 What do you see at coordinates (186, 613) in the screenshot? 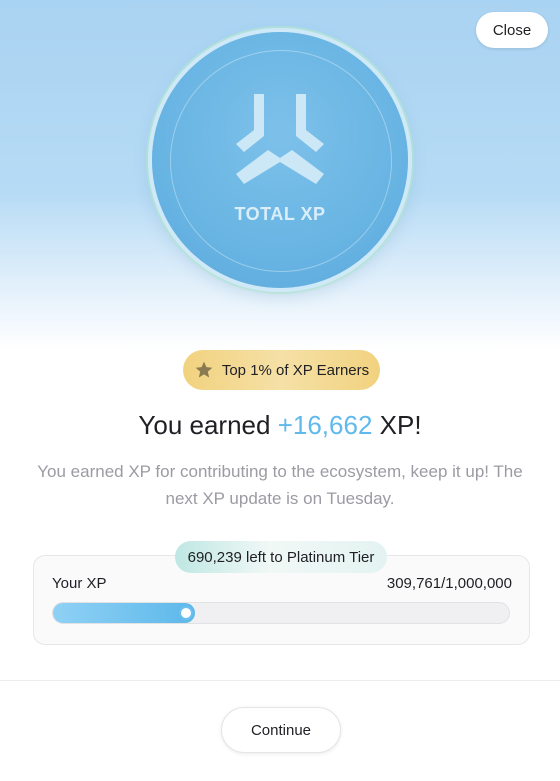
I see `xp-progress-thumb` at bounding box center [186, 613].